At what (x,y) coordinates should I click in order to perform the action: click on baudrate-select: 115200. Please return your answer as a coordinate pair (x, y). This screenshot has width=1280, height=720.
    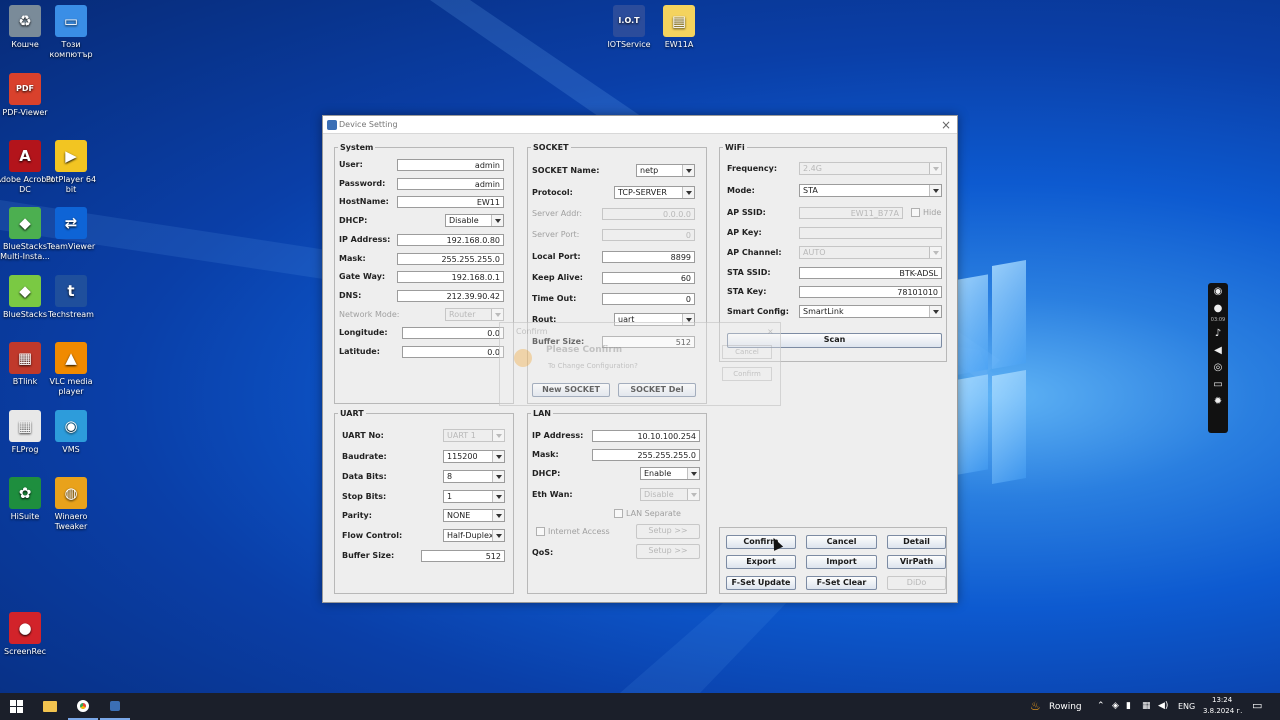
    Looking at the image, I should click on (474, 456).